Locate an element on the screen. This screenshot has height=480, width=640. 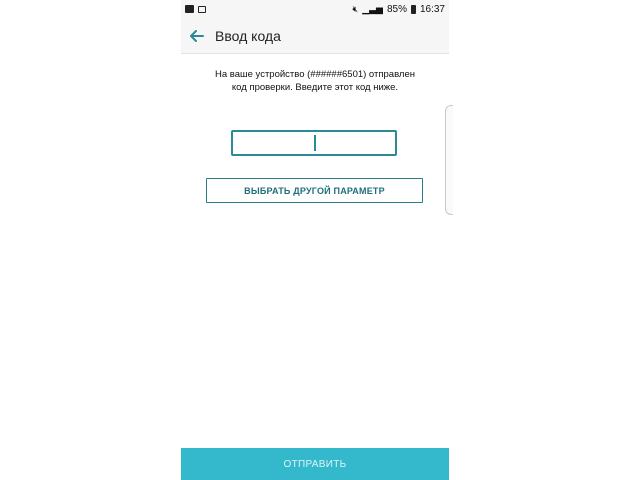
battery-percent: 85% is located at coordinates (396, 9).